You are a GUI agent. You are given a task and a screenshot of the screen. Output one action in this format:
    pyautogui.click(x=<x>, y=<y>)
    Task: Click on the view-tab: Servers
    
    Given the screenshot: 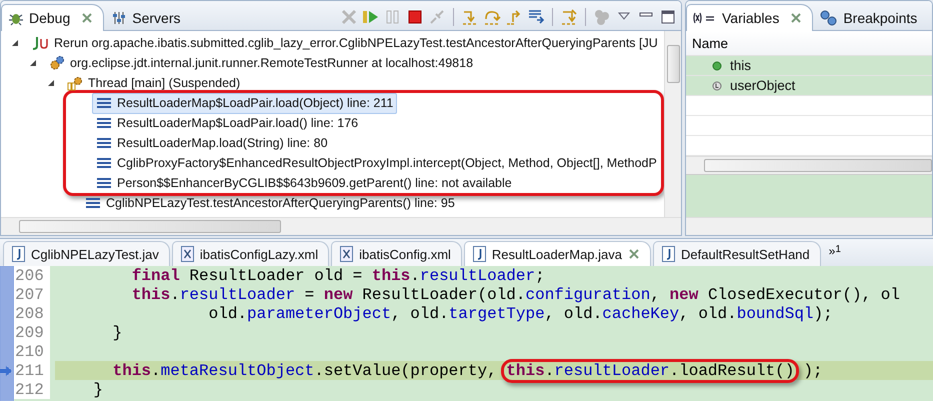 What is the action you would take?
    pyautogui.click(x=148, y=17)
    